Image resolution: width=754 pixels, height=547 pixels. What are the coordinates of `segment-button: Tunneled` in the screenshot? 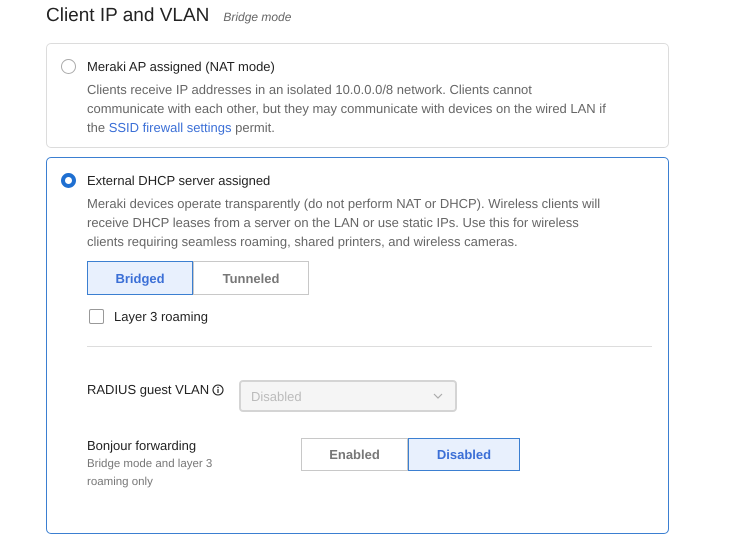 It's located at (251, 278).